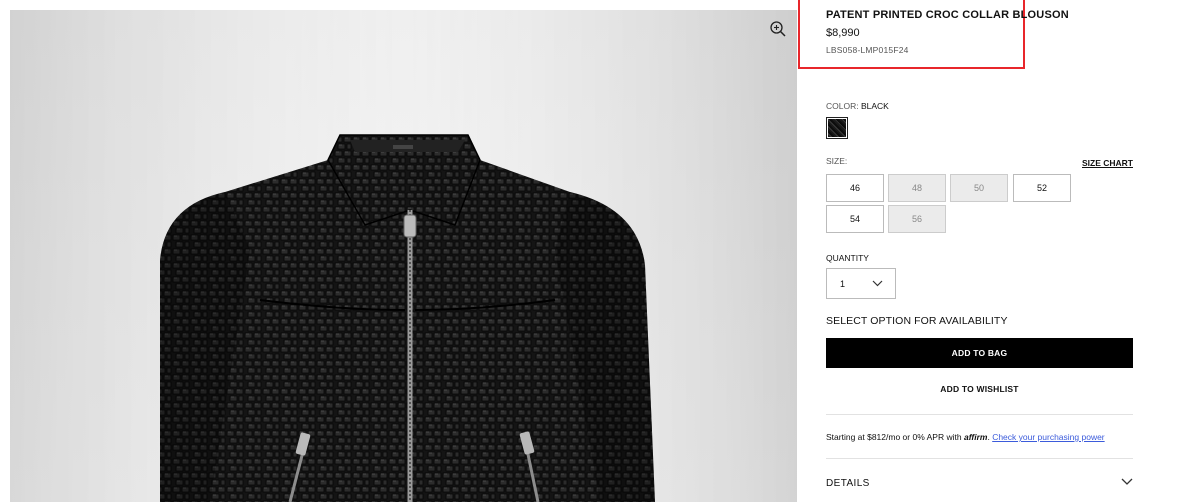  I want to click on add-to-wishlist-button: ADD TO WISHLIST, so click(979, 389).